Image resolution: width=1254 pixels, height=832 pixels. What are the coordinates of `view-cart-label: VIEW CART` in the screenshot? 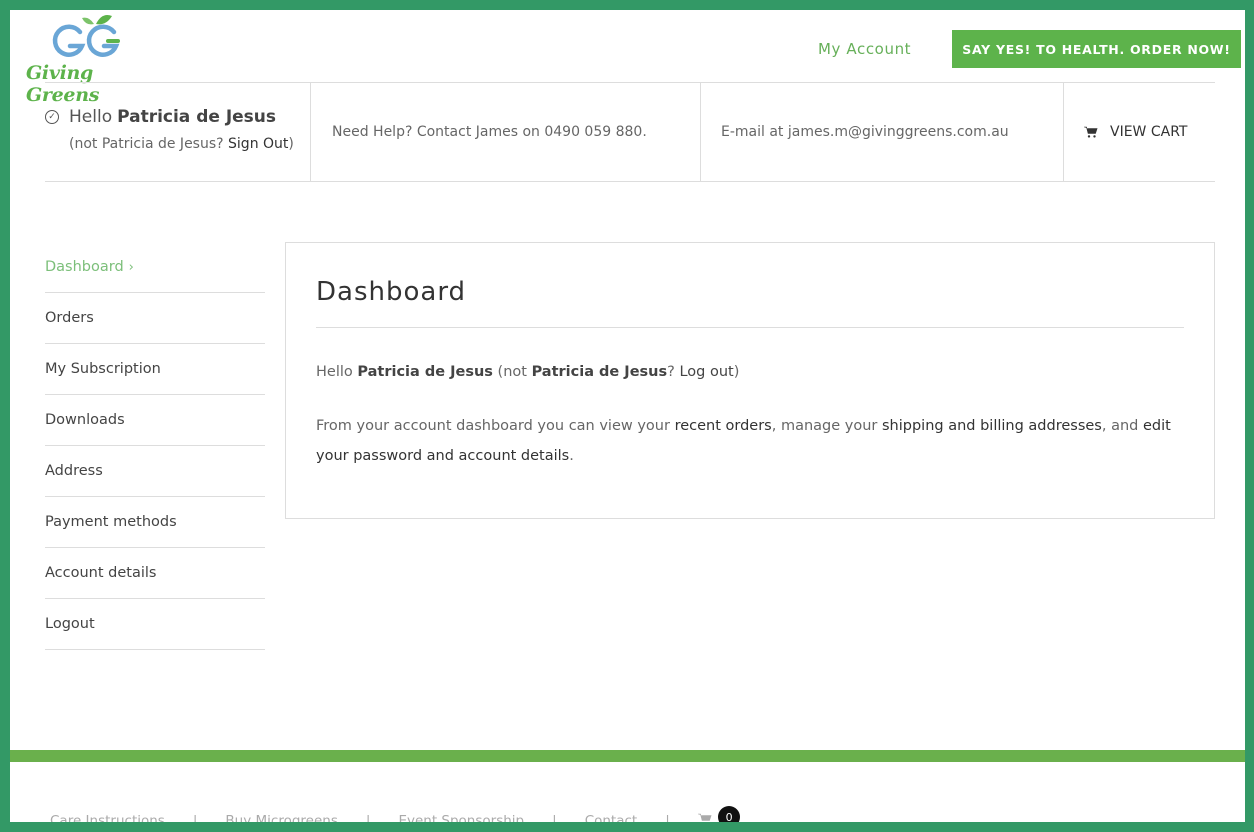 It's located at (1149, 132).